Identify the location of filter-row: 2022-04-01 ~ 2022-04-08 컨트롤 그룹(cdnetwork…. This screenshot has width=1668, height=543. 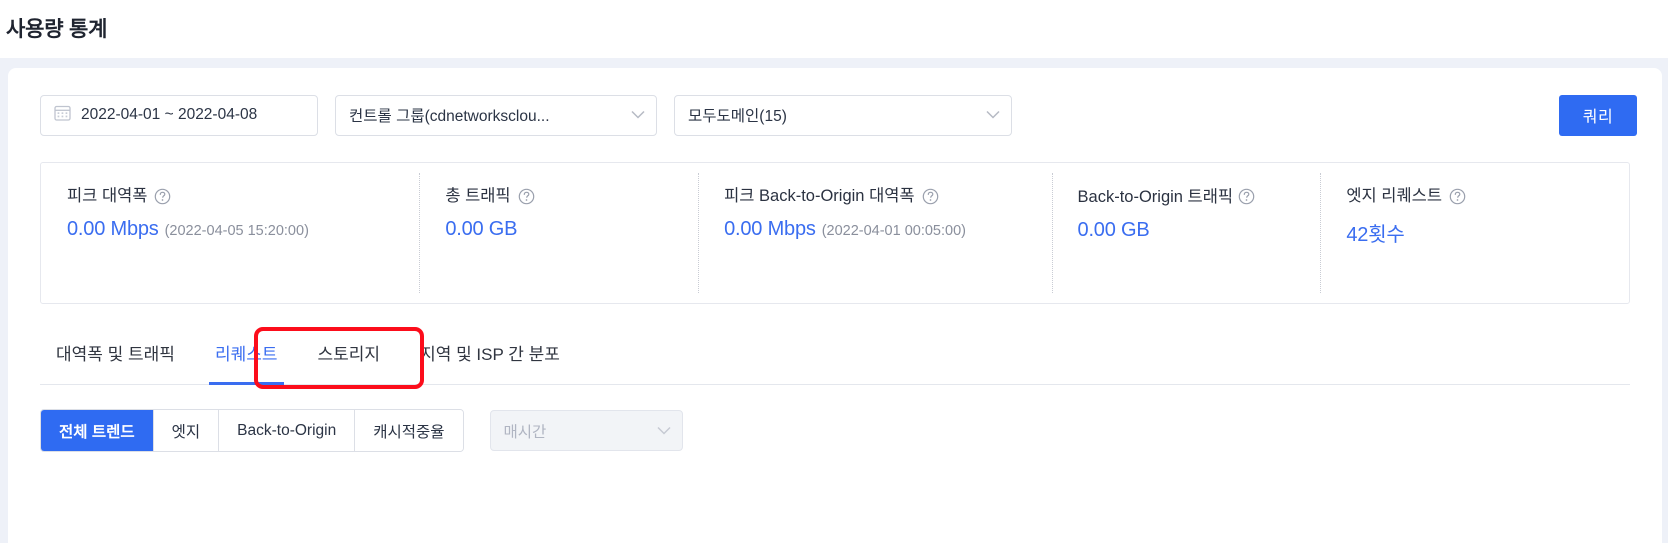
(841, 115).